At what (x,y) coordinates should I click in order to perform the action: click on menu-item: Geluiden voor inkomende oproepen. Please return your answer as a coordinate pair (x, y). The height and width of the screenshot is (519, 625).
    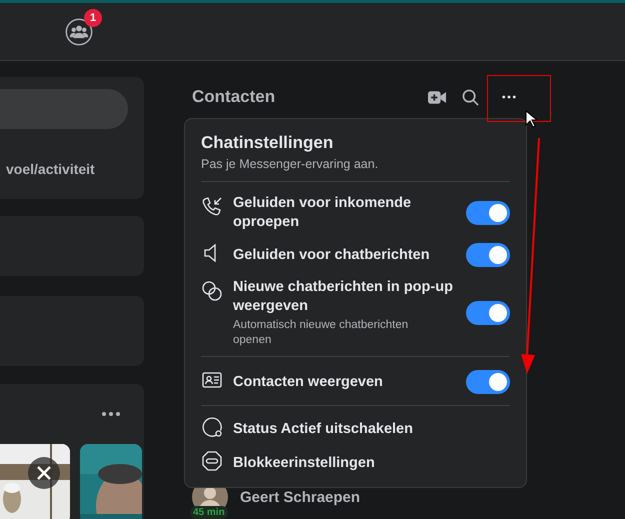
    Looking at the image, I should click on (355, 213).